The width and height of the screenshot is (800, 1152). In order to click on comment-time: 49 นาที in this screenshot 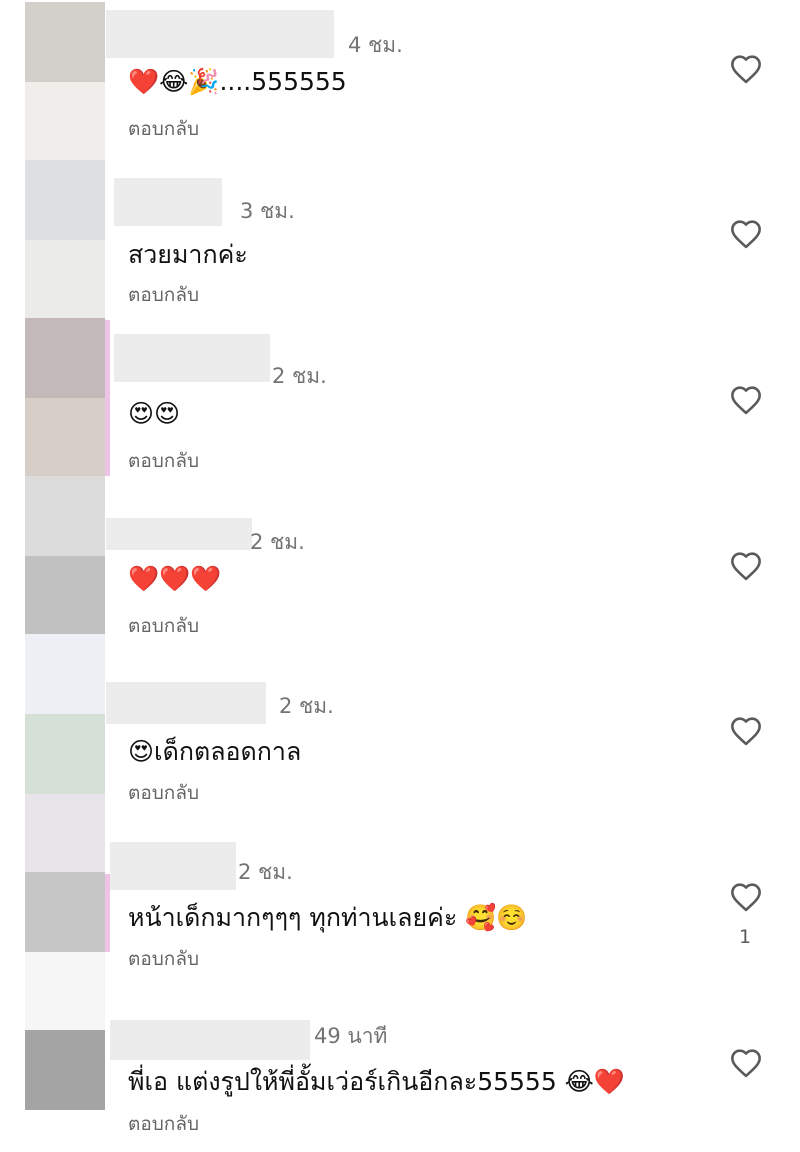, I will do `click(351, 1036)`.